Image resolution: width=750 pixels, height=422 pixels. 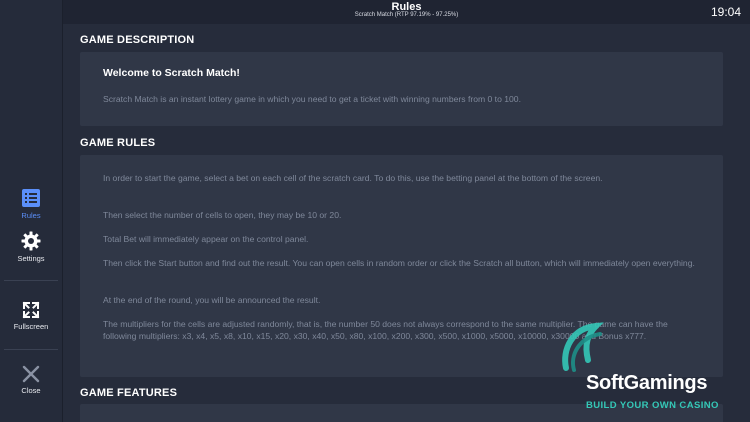 What do you see at coordinates (171, 73) in the screenshot?
I see `welcome-heading: Welcome to Scratch Match!` at bounding box center [171, 73].